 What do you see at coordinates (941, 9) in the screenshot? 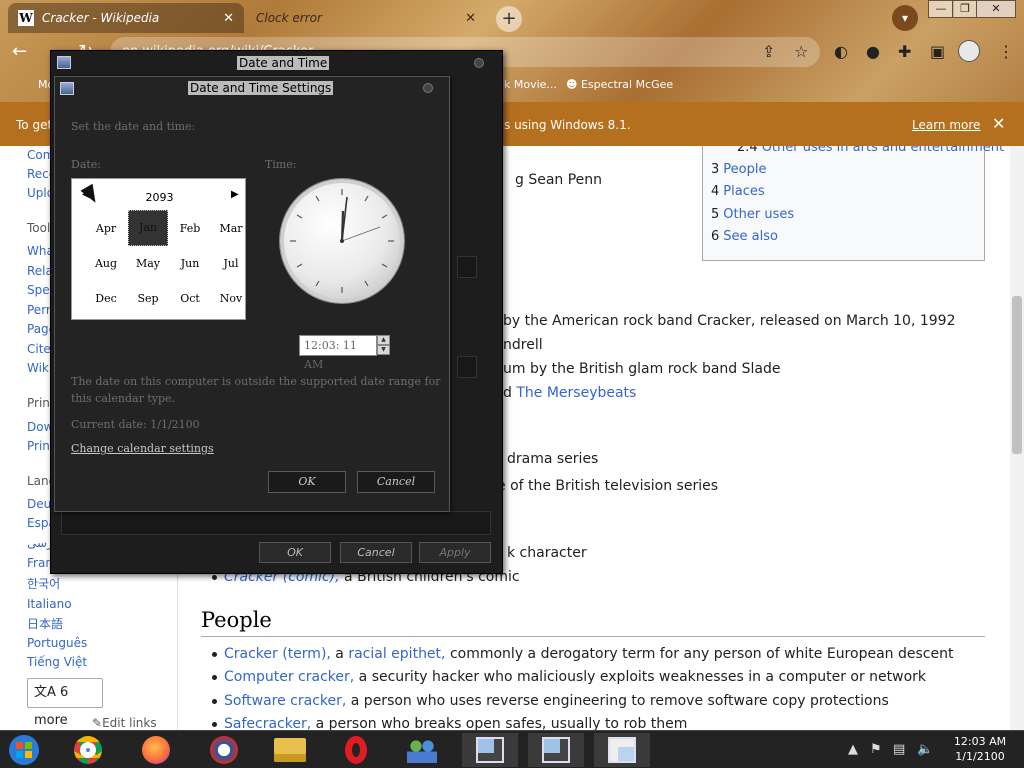
I see `minimize-button: —` at bounding box center [941, 9].